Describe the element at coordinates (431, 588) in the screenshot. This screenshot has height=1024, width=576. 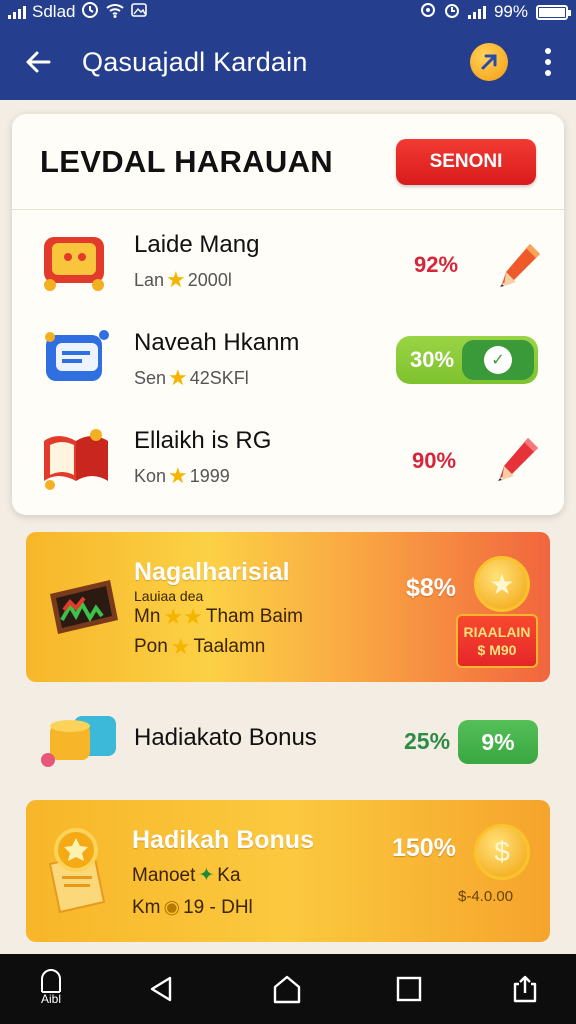
I see `promo-value: $8%` at that location.